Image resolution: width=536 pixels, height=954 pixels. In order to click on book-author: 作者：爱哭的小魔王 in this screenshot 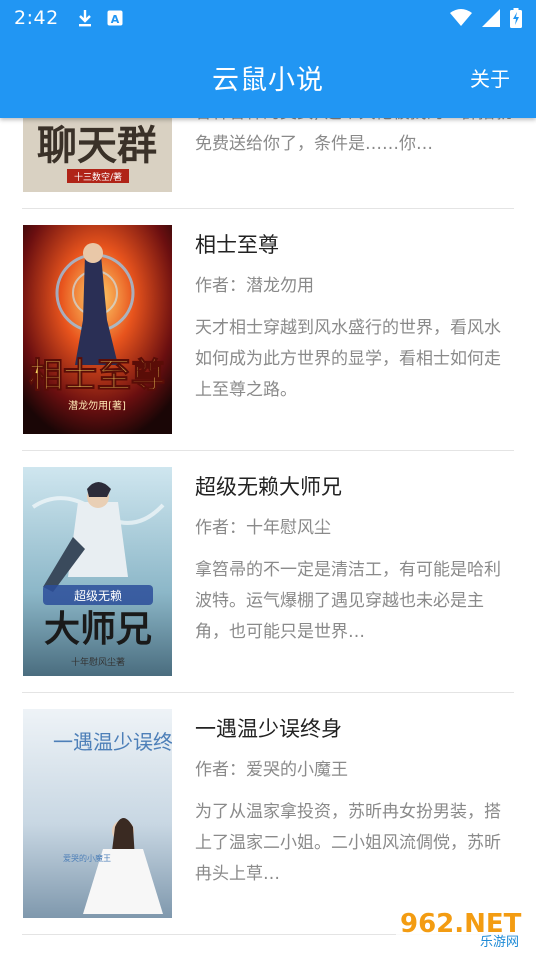, I will do `click(271, 770)`.